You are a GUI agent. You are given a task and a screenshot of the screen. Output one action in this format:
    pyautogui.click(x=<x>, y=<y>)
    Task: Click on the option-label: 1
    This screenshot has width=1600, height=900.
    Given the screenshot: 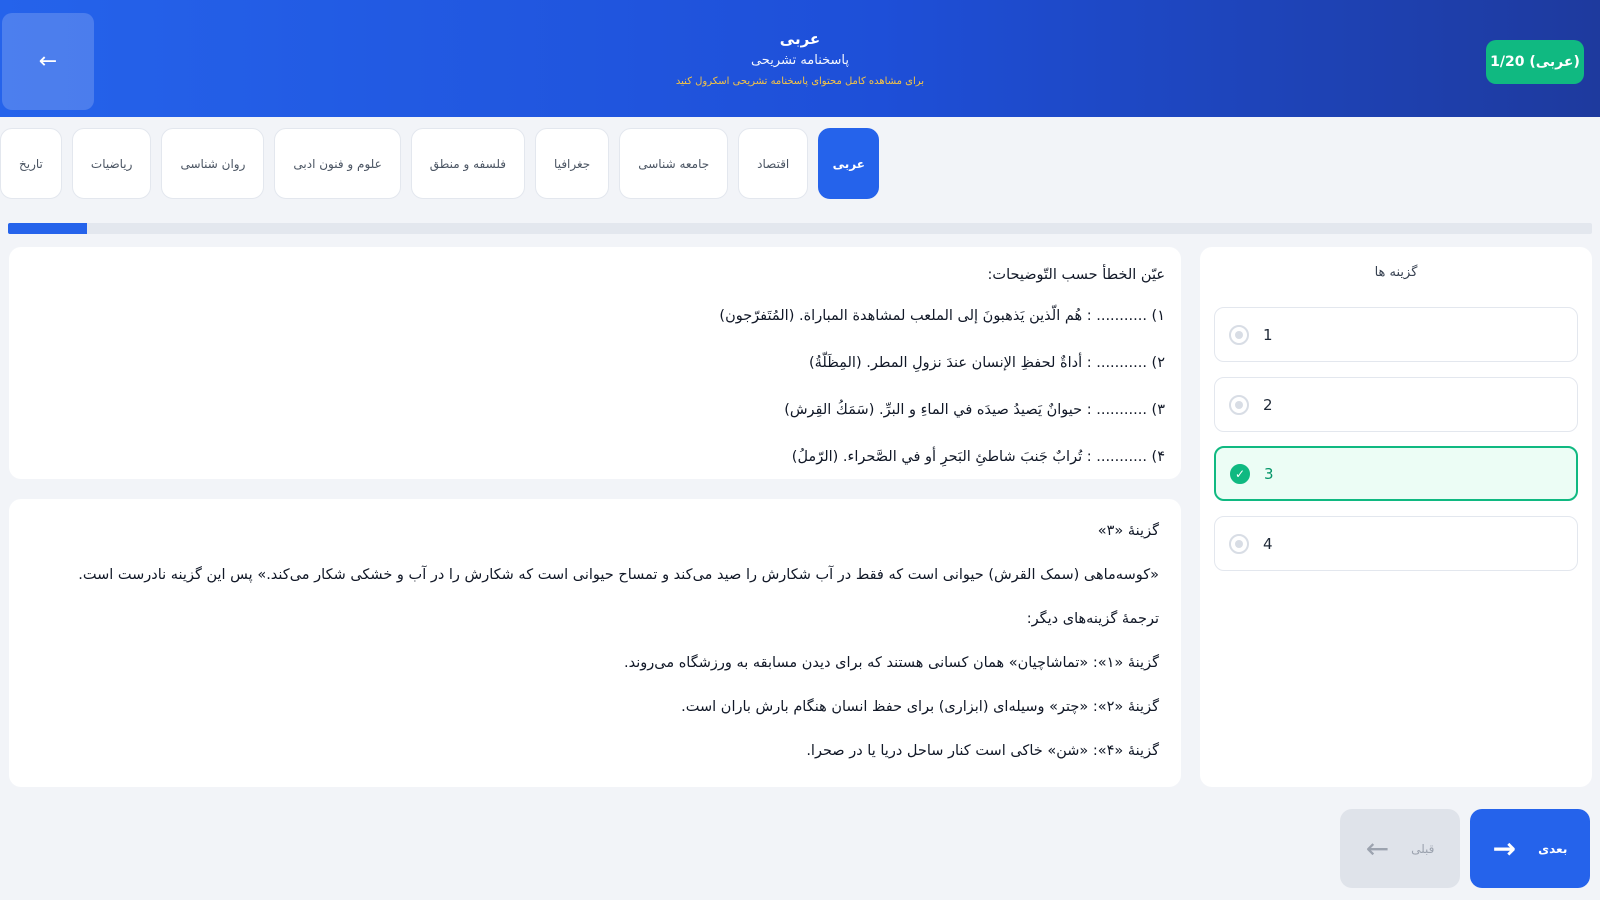 What is the action you would take?
    pyautogui.click(x=1268, y=334)
    